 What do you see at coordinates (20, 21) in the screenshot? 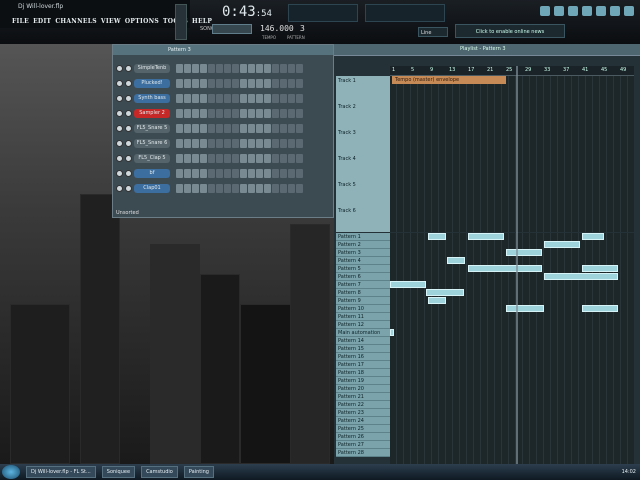
I see `menu-file: FILE` at bounding box center [20, 21].